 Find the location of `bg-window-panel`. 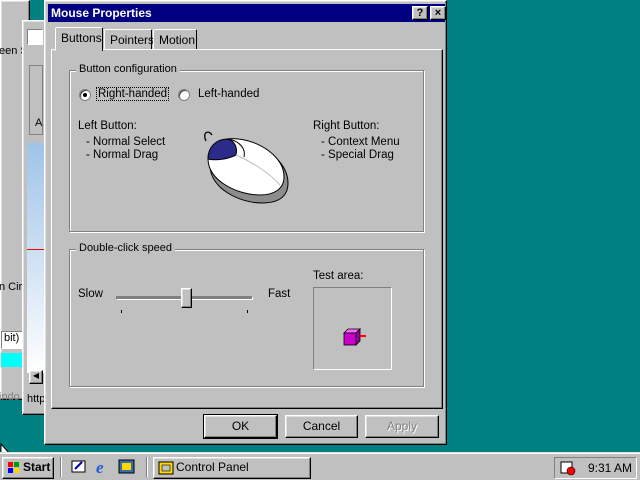

bg-window-panel is located at coordinates (15, 157).